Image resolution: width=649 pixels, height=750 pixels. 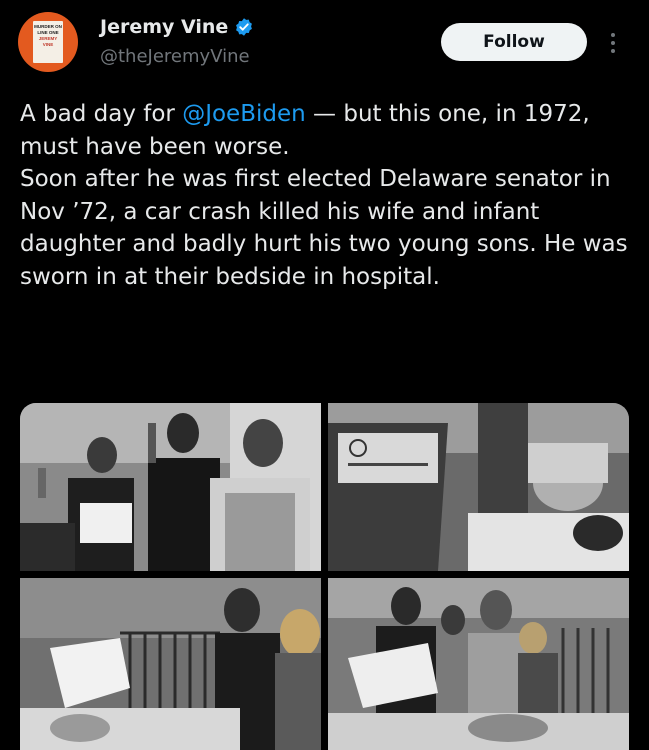 What do you see at coordinates (613, 43) in the screenshot?
I see `more-options-icon` at bounding box center [613, 43].